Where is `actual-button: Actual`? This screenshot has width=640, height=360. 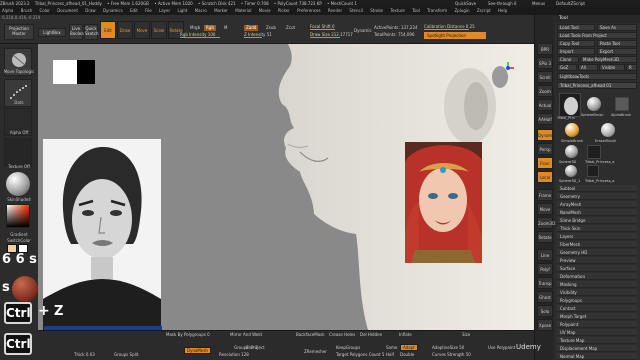
actual-button: Actual is located at coordinates (545, 105).